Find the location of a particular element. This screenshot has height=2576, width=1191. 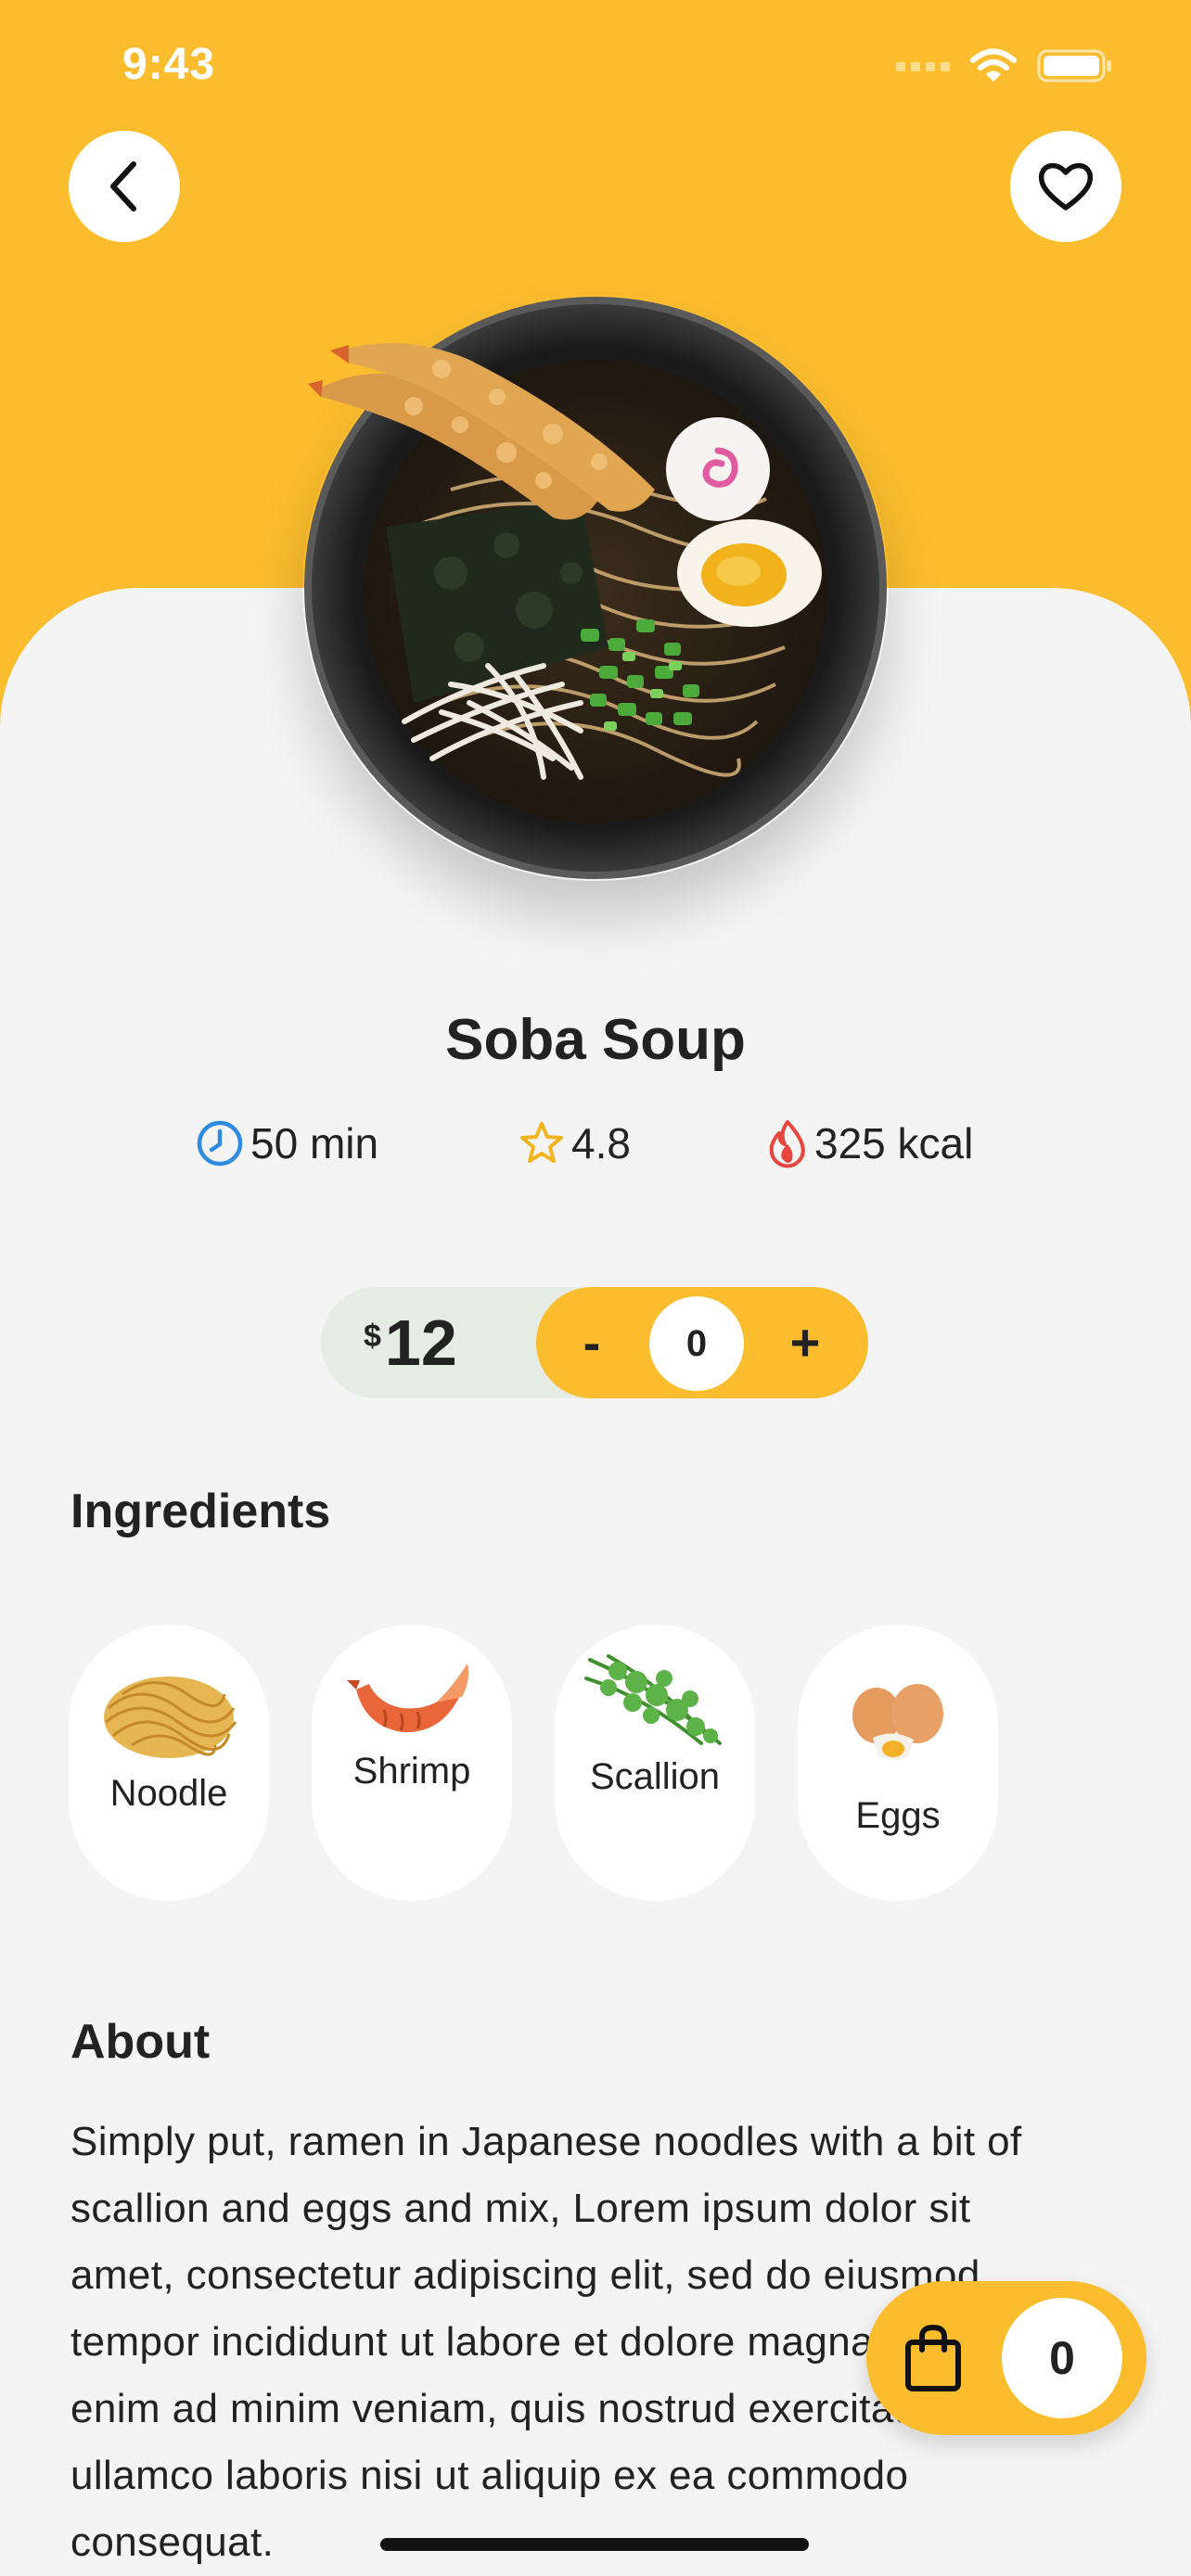

chevron-left-icon is located at coordinates (123, 186).